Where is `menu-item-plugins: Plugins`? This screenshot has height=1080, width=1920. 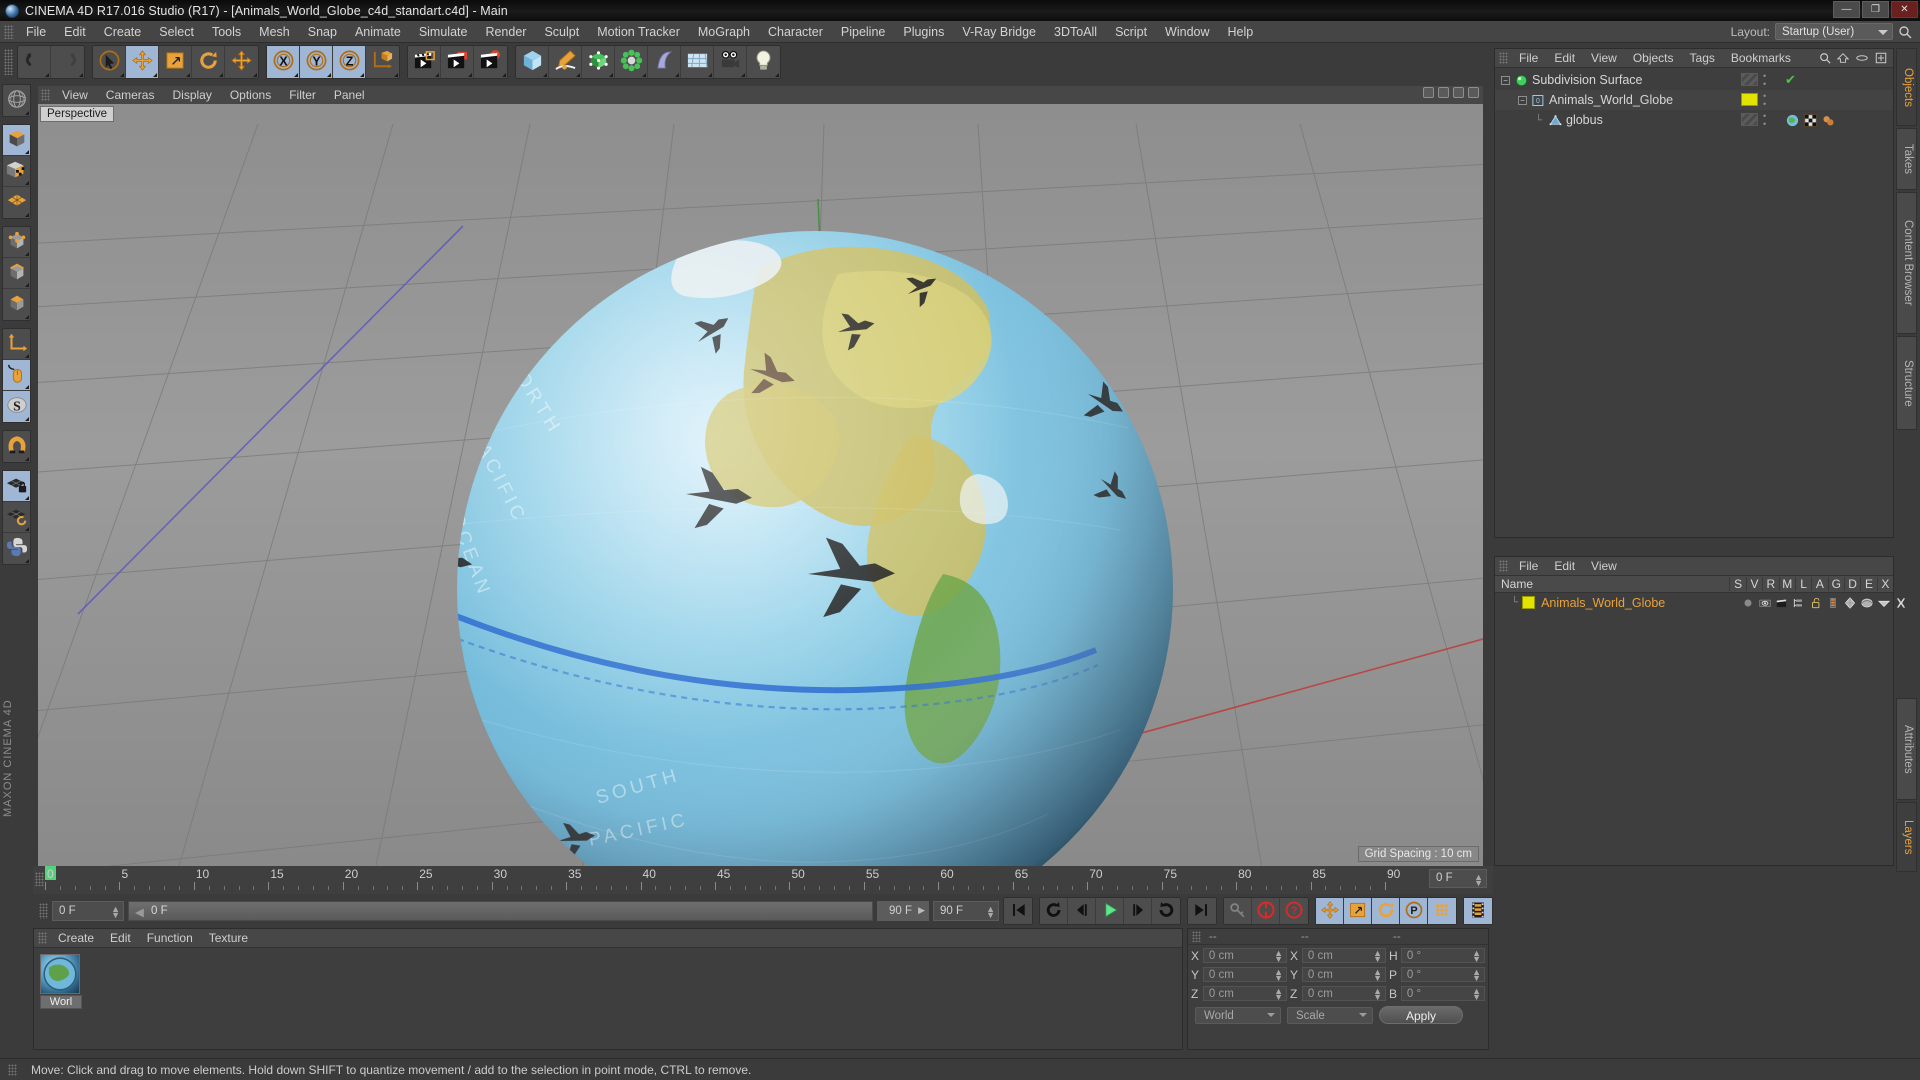 menu-item-plugins: Plugins is located at coordinates (923, 32).